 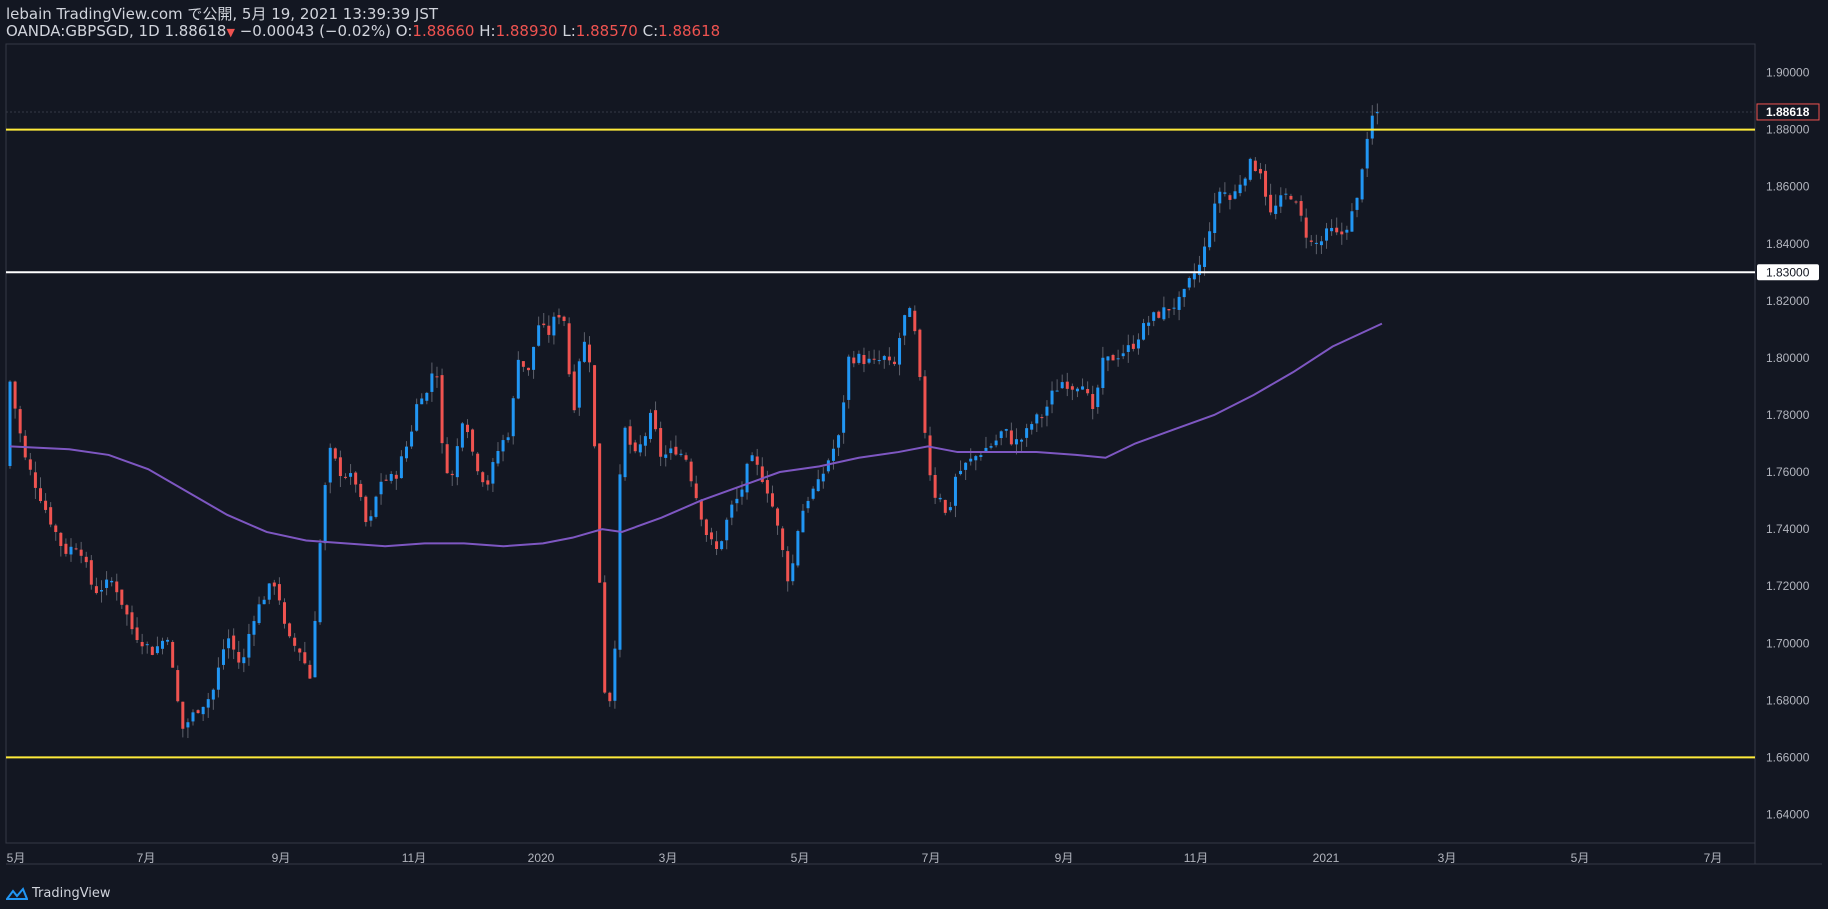 I want to click on y-tick-label: 1.82000, so click(x=1788, y=301).